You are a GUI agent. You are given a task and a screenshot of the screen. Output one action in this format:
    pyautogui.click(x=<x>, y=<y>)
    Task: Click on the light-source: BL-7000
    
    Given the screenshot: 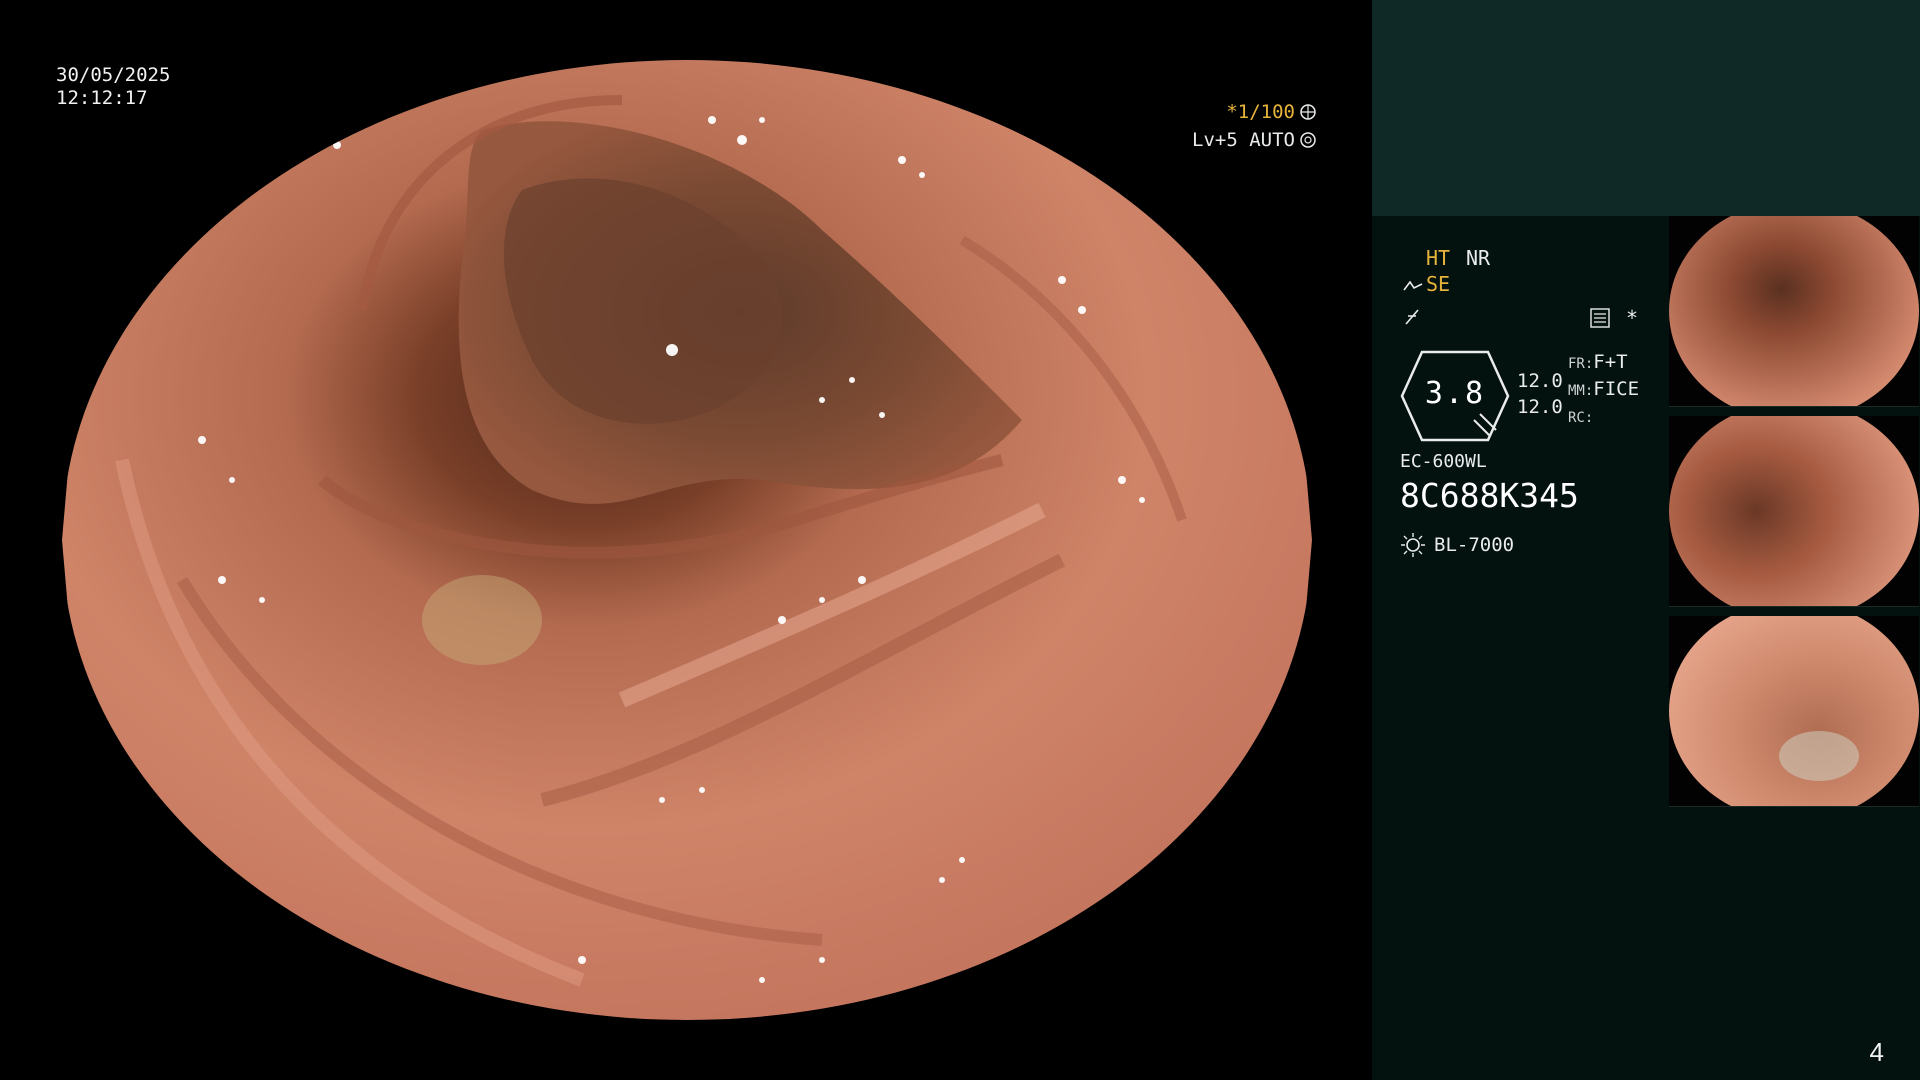 What is the action you would take?
    pyautogui.click(x=1457, y=545)
    